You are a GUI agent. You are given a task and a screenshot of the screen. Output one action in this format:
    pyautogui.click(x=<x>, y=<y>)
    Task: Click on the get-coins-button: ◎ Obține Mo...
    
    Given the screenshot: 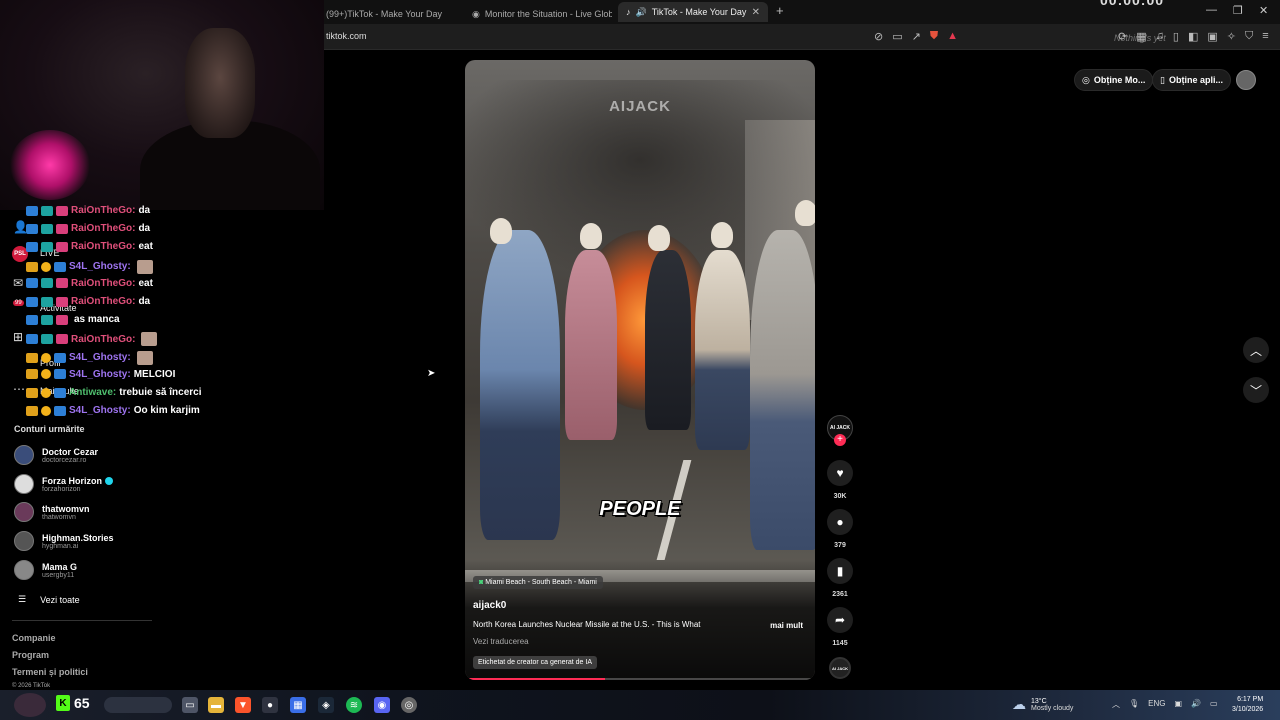 What is the action you would take?
    pyautogui.click(x=1114, y=80)
    